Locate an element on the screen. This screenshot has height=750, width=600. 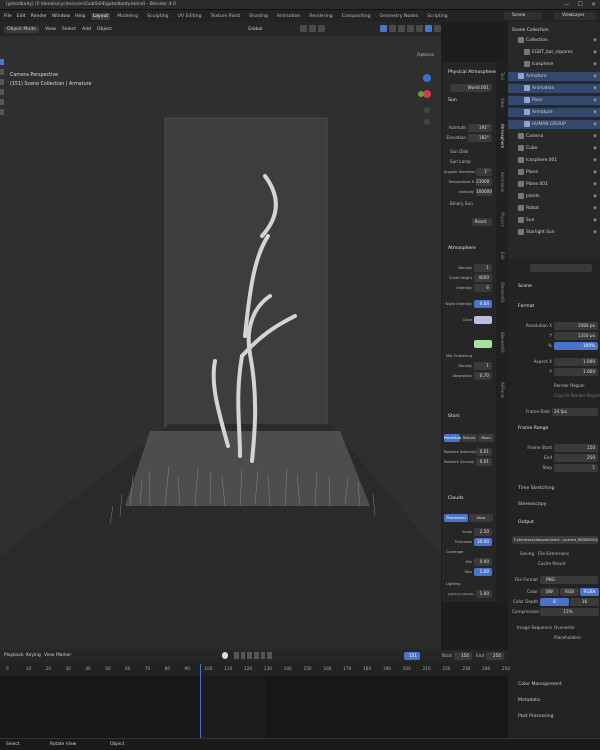
zoom-icon is located at coordinates (427, 110).